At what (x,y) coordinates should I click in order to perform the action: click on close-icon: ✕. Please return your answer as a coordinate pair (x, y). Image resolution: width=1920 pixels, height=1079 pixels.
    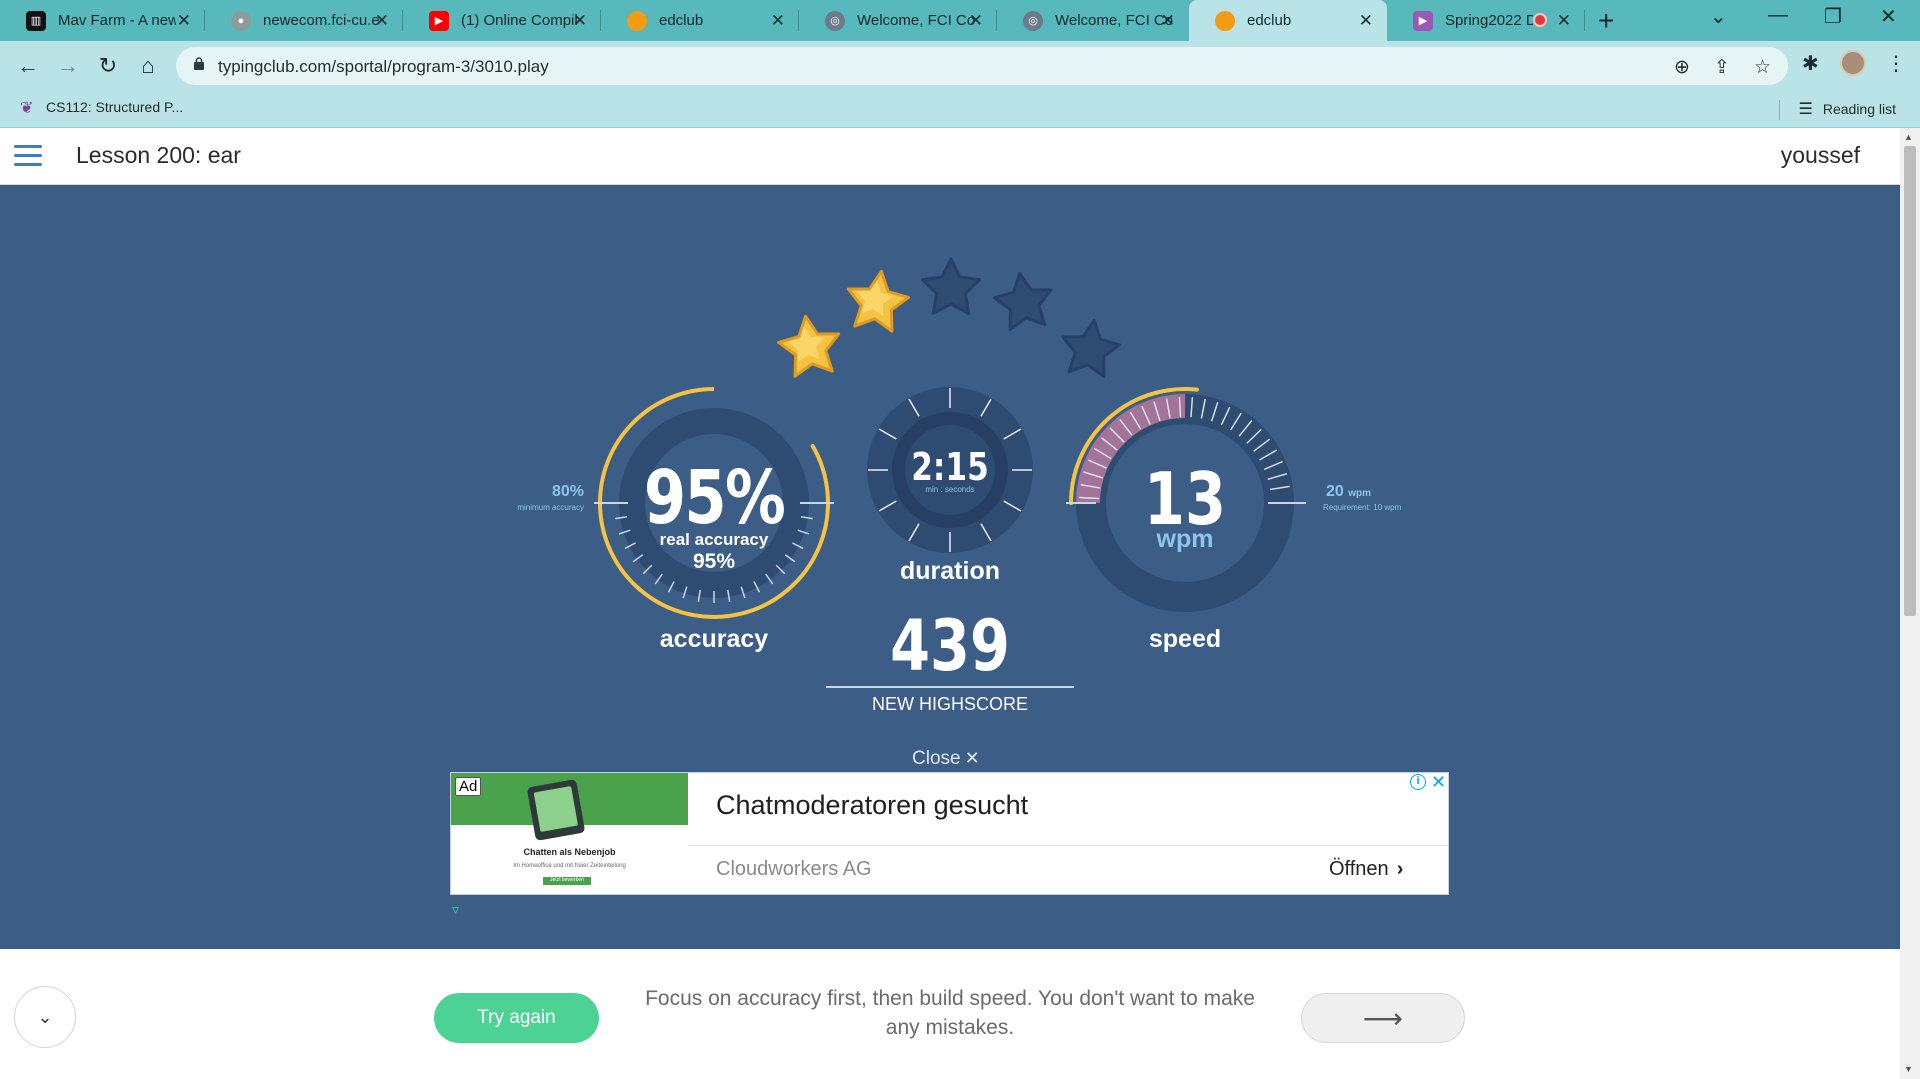
    Looking at the image, I should click on (972, 758).